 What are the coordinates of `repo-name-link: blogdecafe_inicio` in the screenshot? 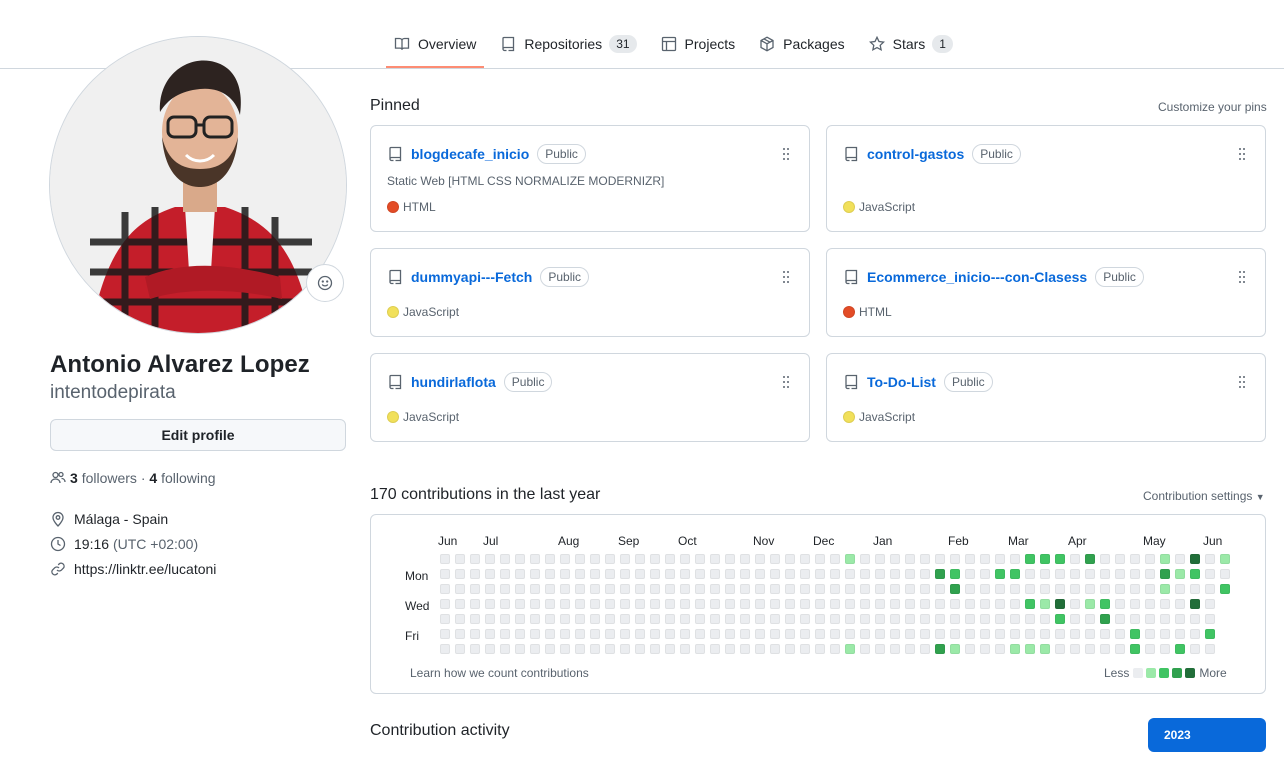 It's located at (470, 154).